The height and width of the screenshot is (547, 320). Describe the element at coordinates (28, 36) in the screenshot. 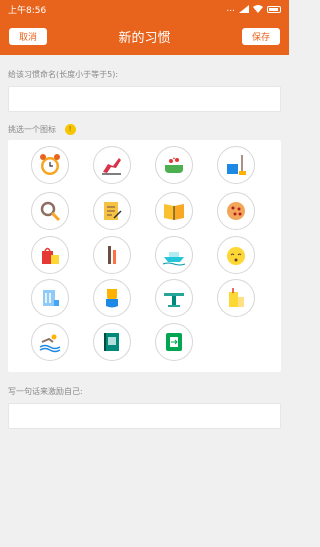

I see `cancel-button: 取消` at that location.